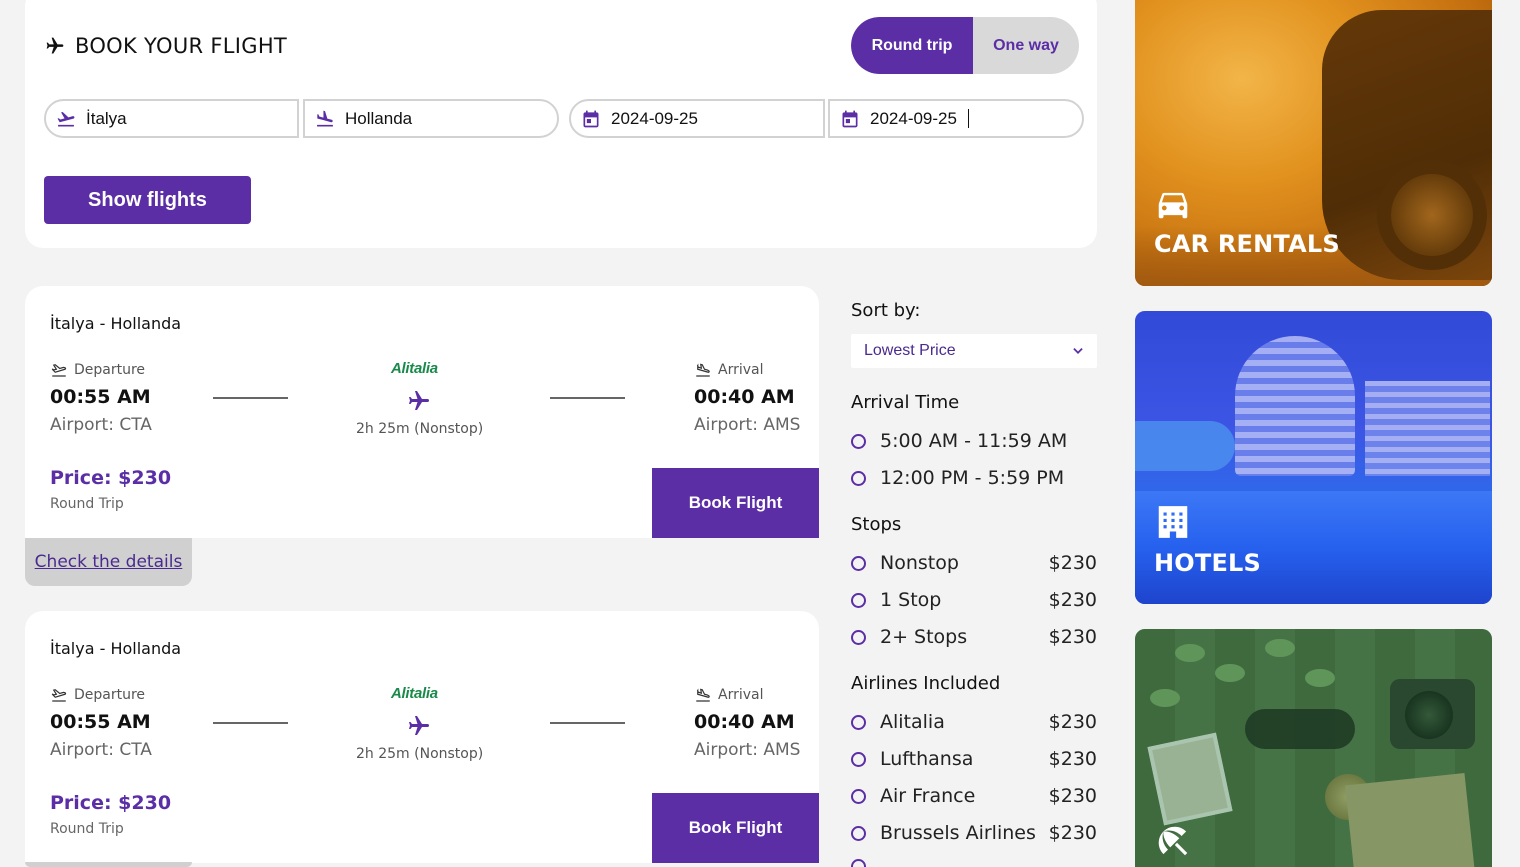 The width and height of the screenshot is (1520, 867). What do you see at coordinates (181, 46) in the screenshot?
I see `booking-title-text: BOOK YOUR FLIGHT` at bounding box center [181, 46].